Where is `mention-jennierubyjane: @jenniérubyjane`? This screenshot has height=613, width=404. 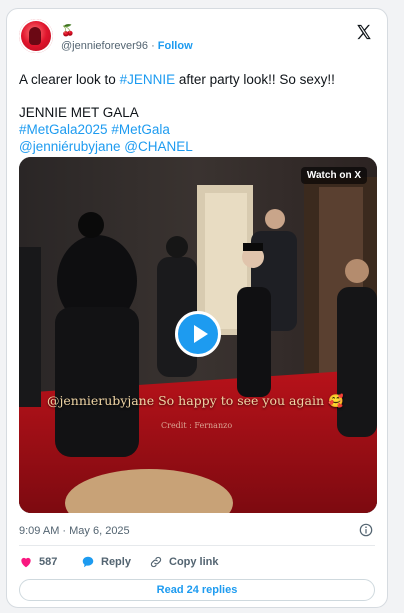 mention-jennierubyjane: @jenniérubyjane is located at coordinates (70, 146).